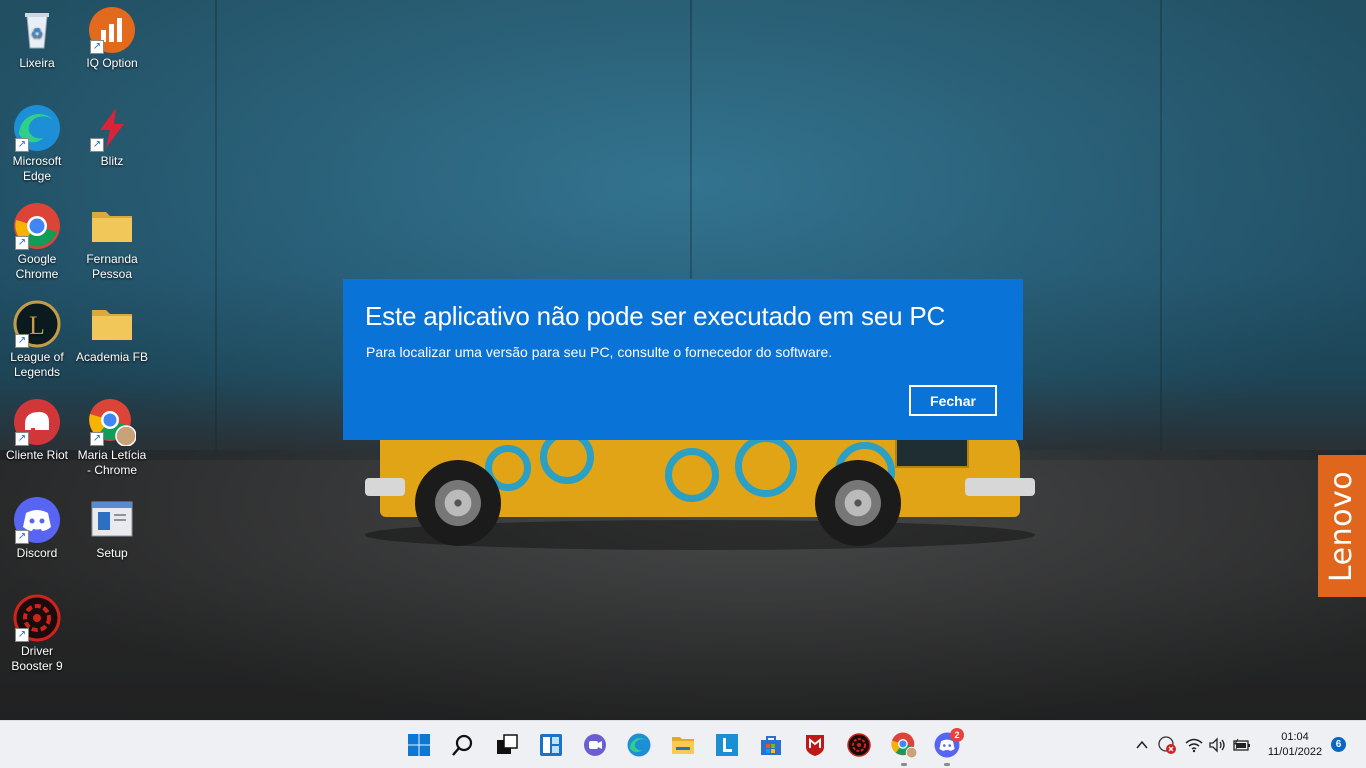 The width and height of the screenshot is (1366, 768). I want to click on widgets-button, so click(551, 745).